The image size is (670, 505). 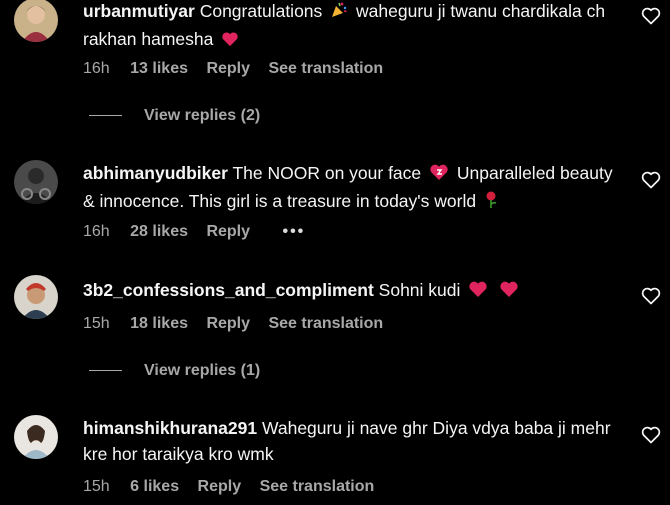 I want to click on party-popper-emoji, so click(x=339, y=13).